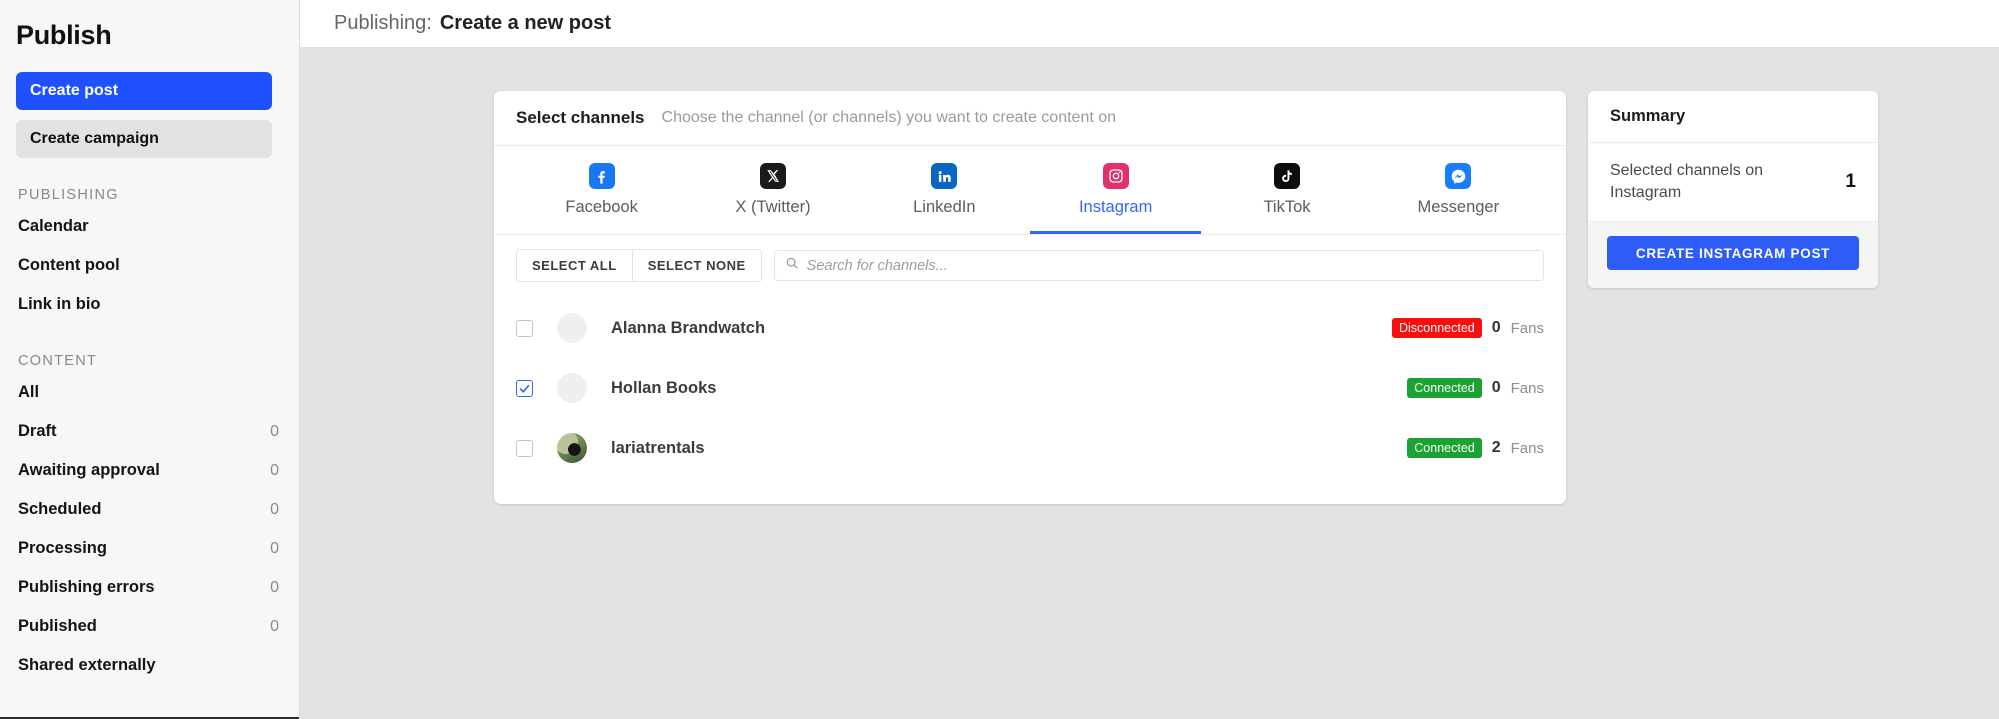 The width and height of the screenshot is (1999, 719). What do you see at coordinates (149, 626) in the screenshot?
I see `sidebar-item-published: Published 0` at bounding box center [149, 626].